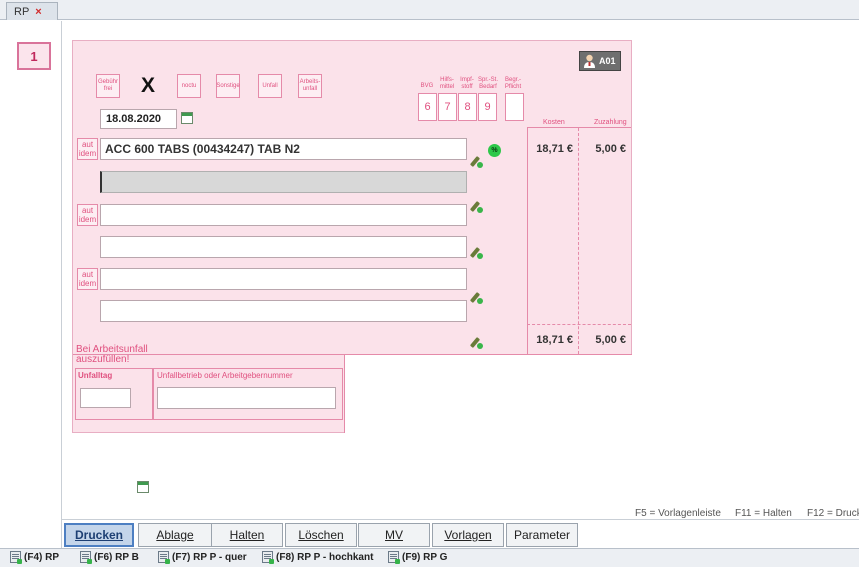  I want to click on work-accident-note: Bei Arbeitsunfall auszufüllen!, so click(112, 354).